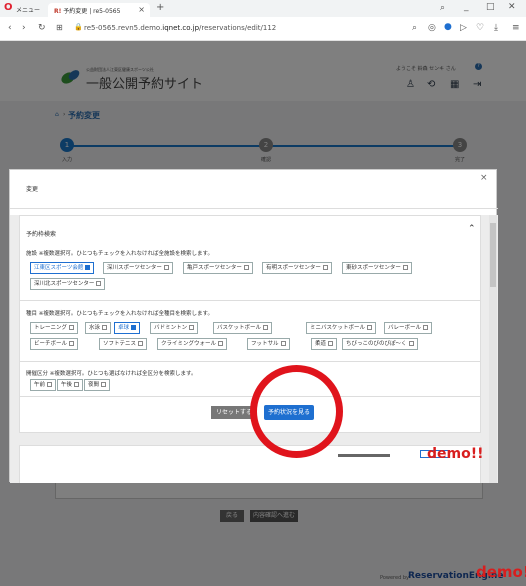  I want to click on checkbox-label: ビーチボール, so click(51, 344).